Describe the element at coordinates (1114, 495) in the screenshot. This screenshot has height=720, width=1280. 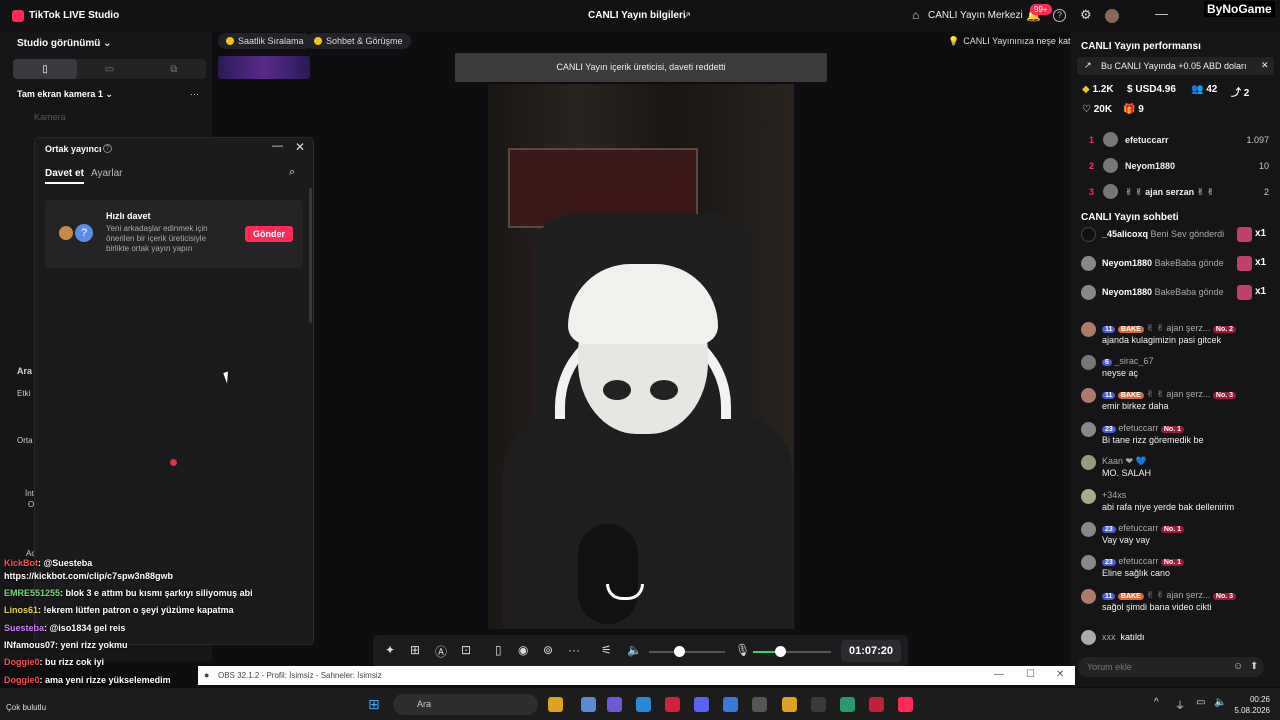
I see `chat-username: +34xs` at that location.